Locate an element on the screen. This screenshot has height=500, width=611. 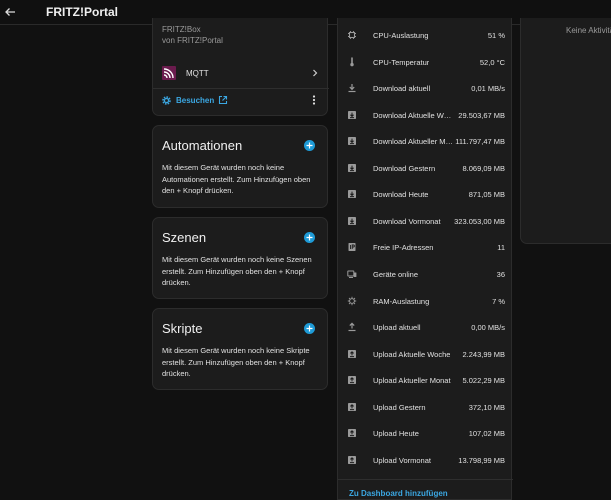
sensor-row: RAM-Auslastung 7 % is located at coordinates (426, 301).